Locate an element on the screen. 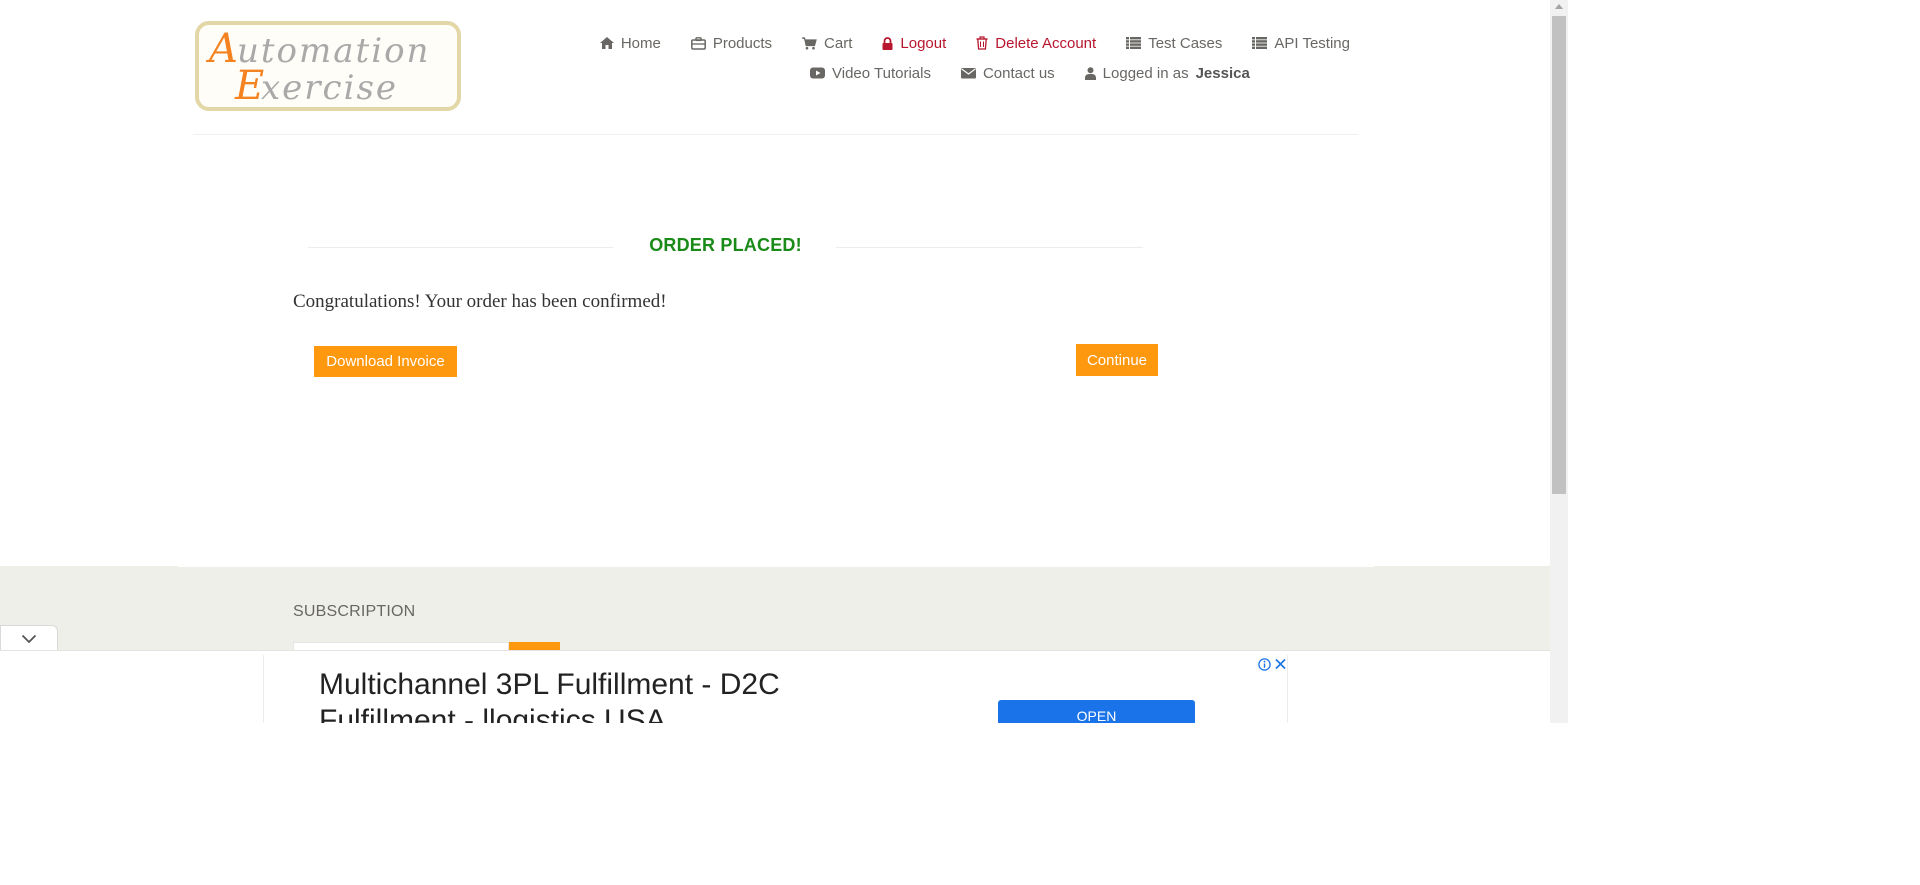 The height and width of the screenshot is (885, 1920). svg-text: E is located at coordinates (249, 85).